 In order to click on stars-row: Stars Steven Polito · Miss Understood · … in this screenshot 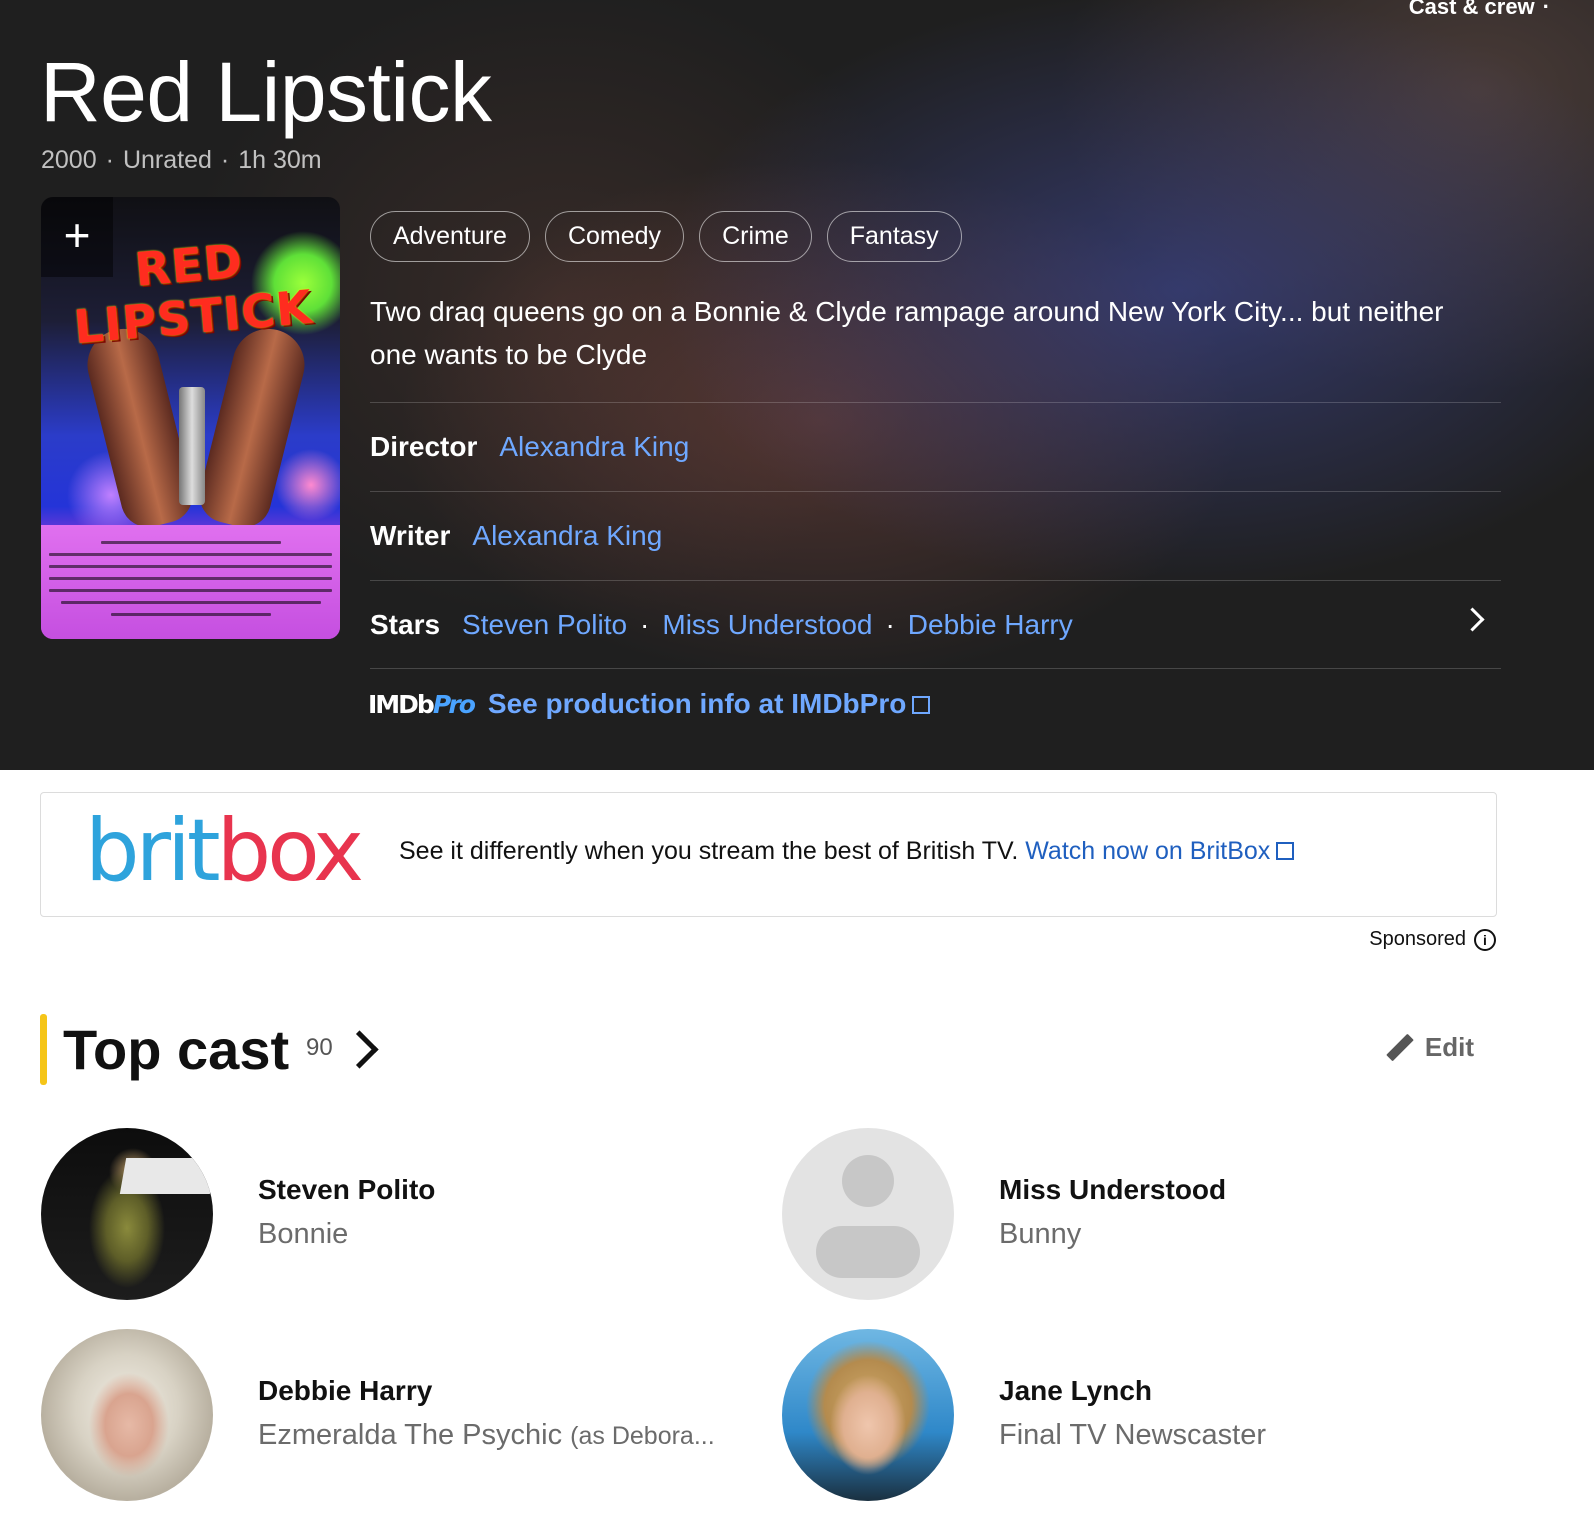, I will do `click(935, 624)`.